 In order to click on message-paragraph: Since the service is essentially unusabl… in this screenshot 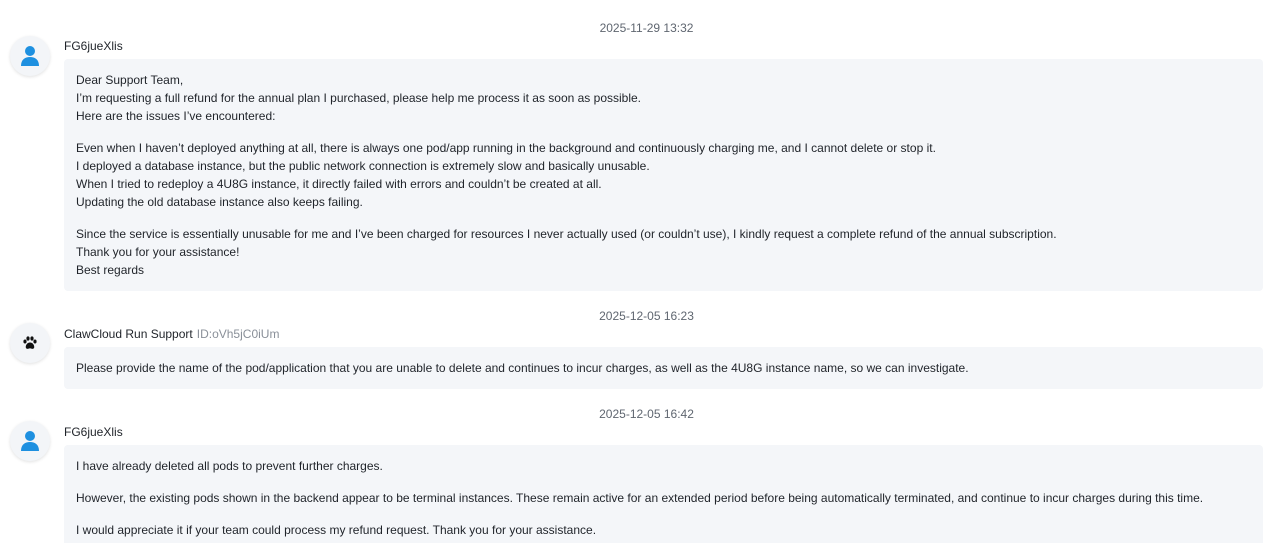, I will do `click(663, 252)`.